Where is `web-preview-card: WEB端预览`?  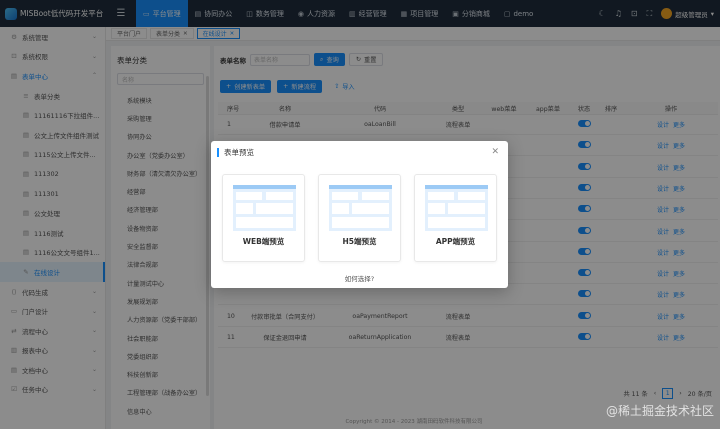 web-preview-card: WEB端预览 is located at coordinates (263, 218).